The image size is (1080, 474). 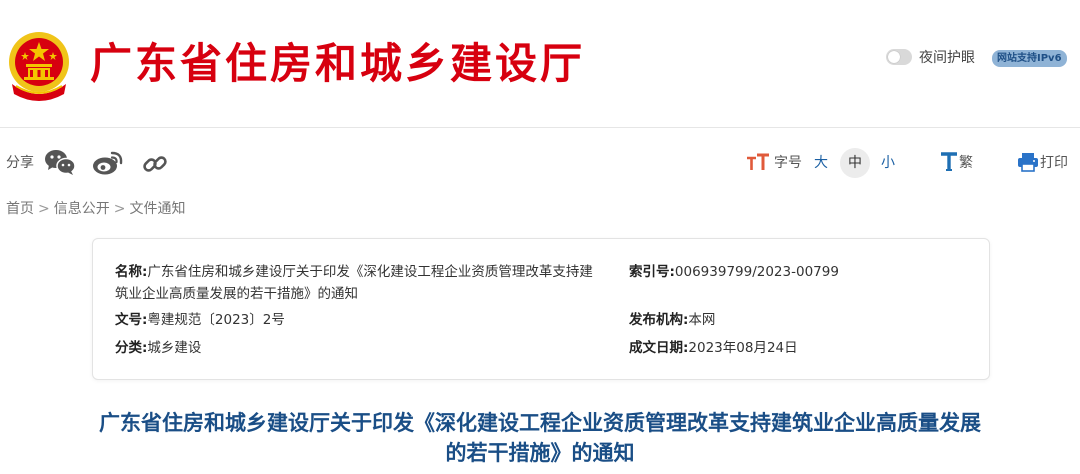 What do you see at coordinates (157, 209) in the screenshot?
I see `breadcrumb-file-notice: 文件通知` at bounding box center [157, 209].